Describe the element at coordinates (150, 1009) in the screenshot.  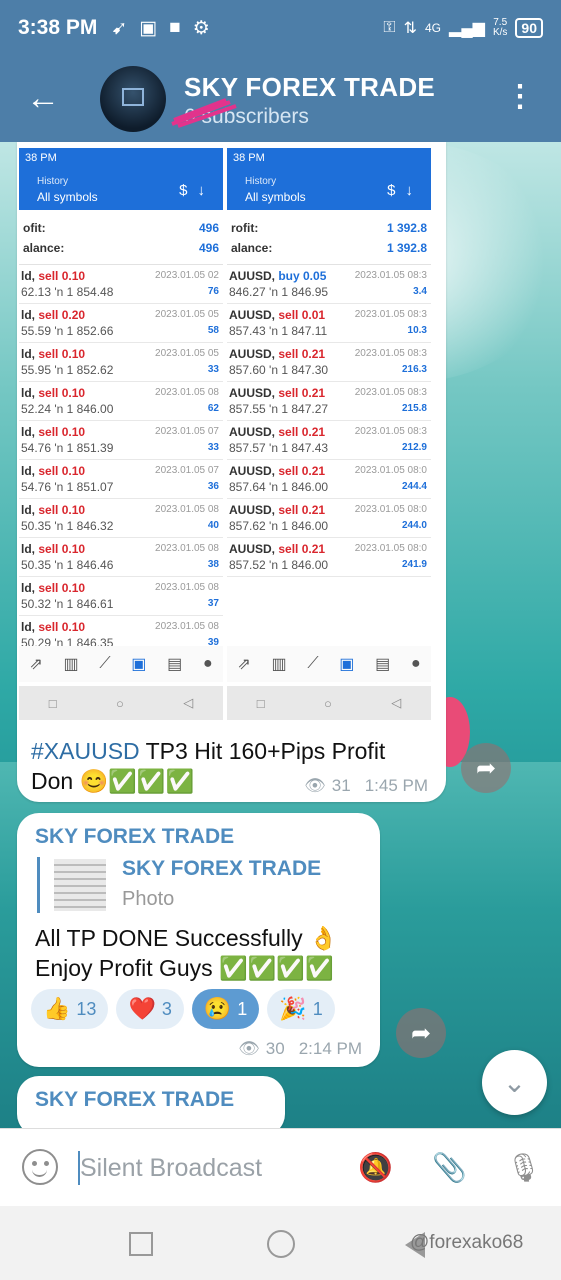
I see `reaction-heart: ❤️ 3` at that location.